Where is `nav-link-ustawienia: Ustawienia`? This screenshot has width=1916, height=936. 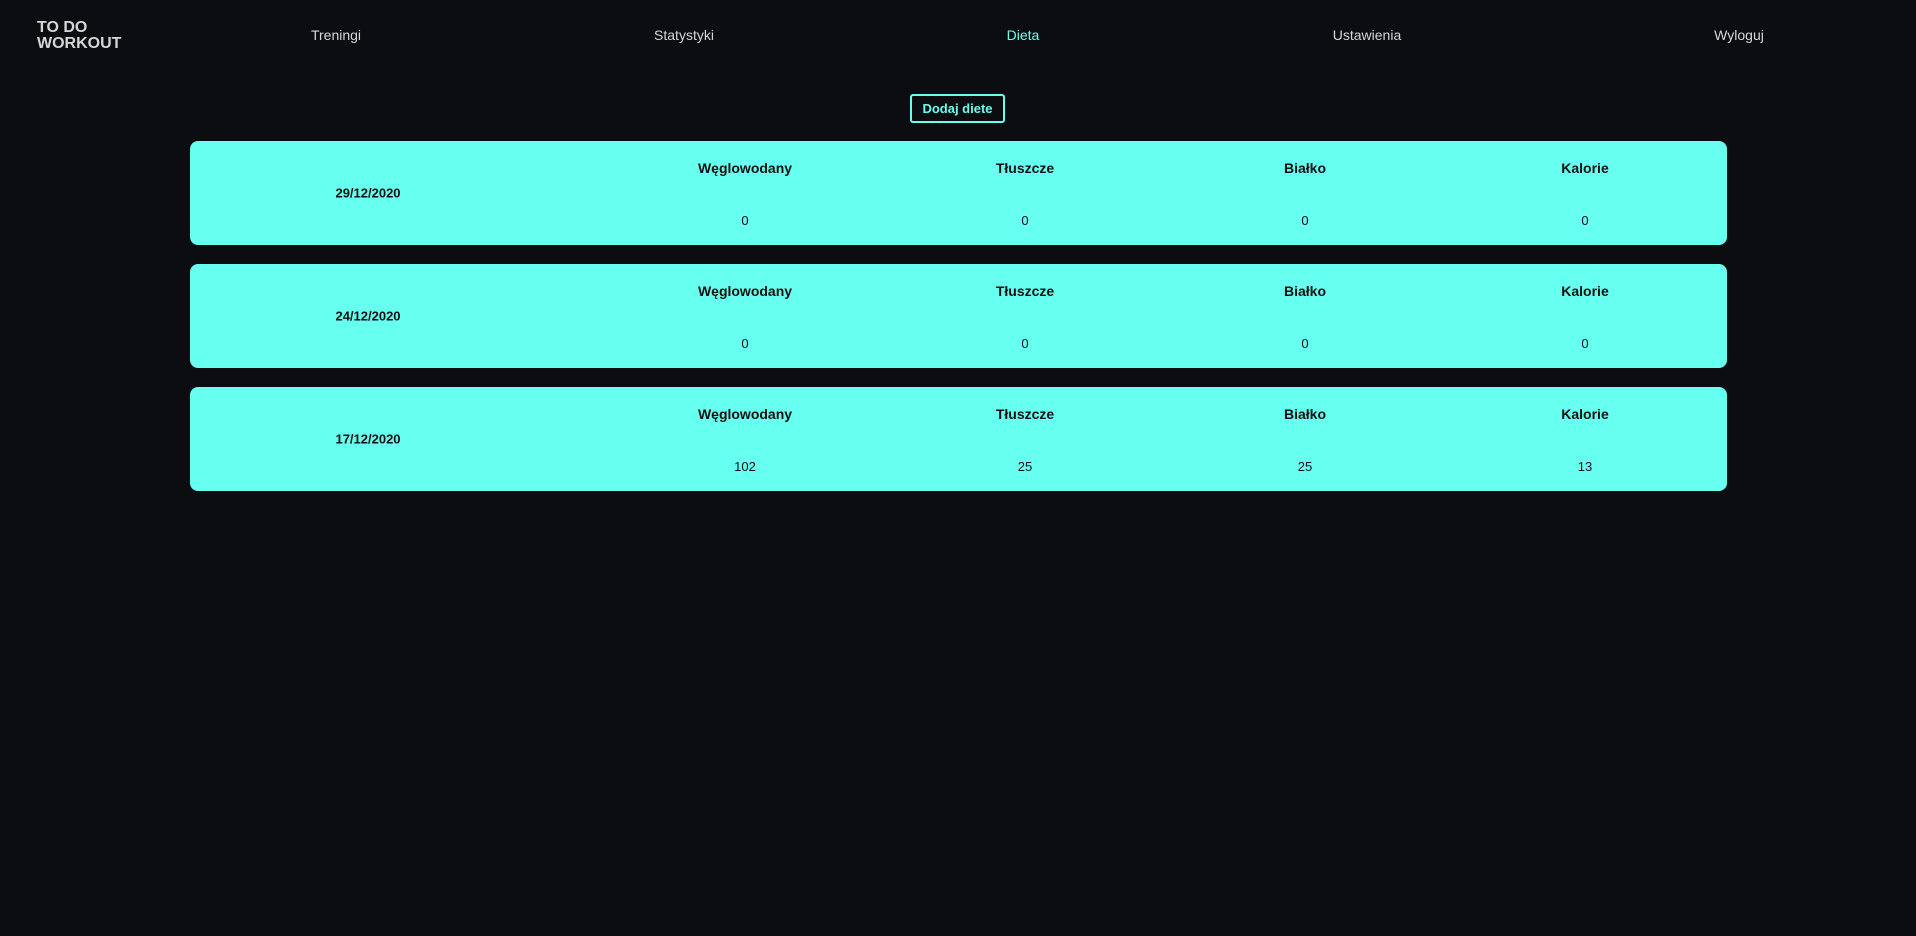 nav-link-ustawienia: Ustawienia is located at coordinates (1367, 35).